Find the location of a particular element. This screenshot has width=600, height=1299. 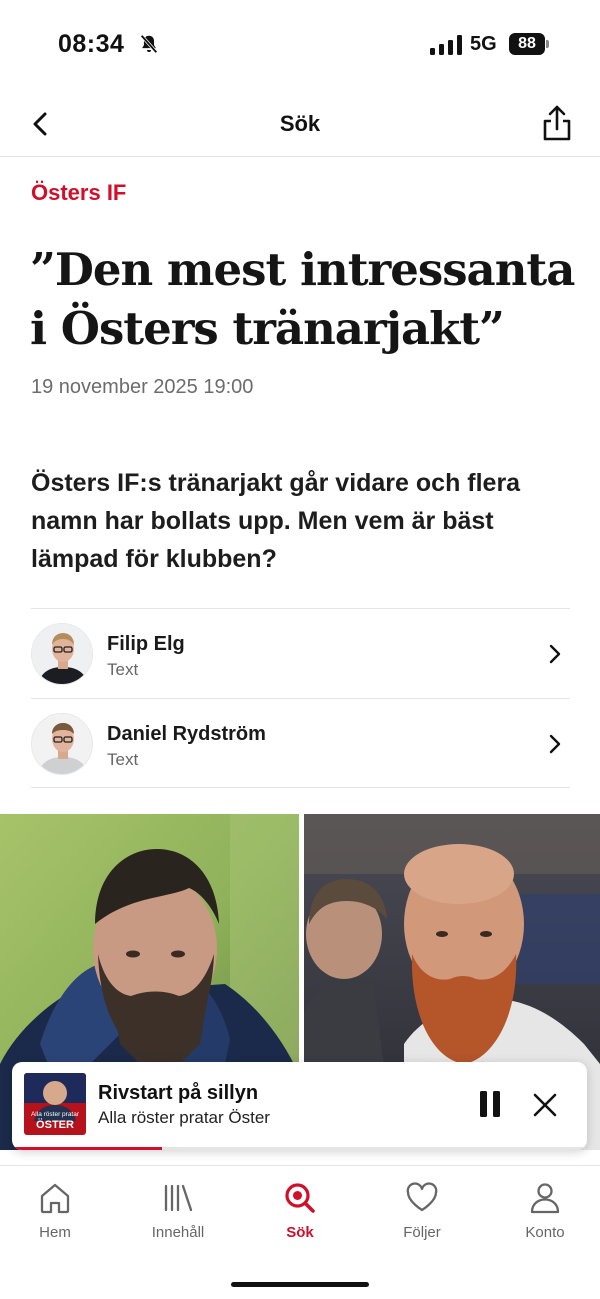

tab-account: Konto is located at coordinates (545, 1215).